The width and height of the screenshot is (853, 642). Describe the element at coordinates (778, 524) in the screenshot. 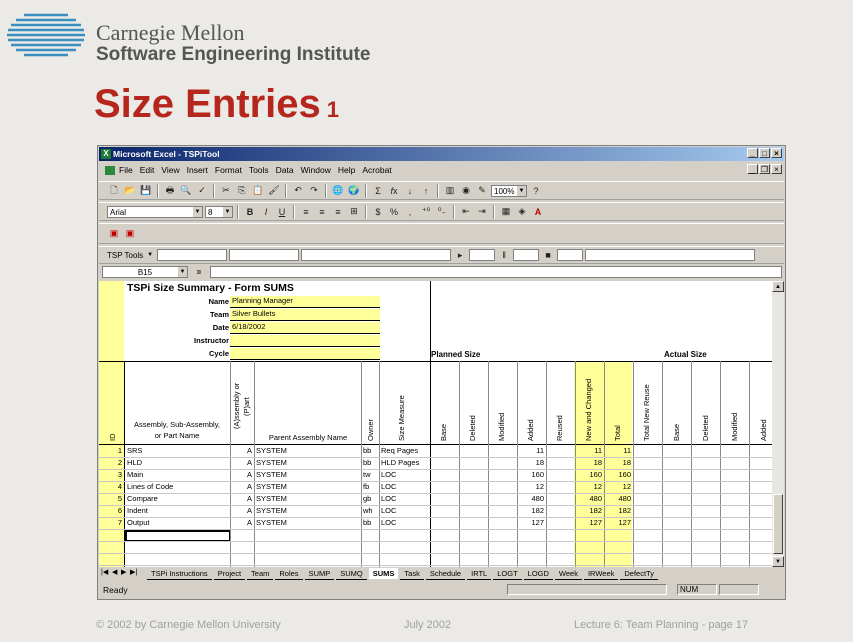

I see `scroll-thumb` at that location.